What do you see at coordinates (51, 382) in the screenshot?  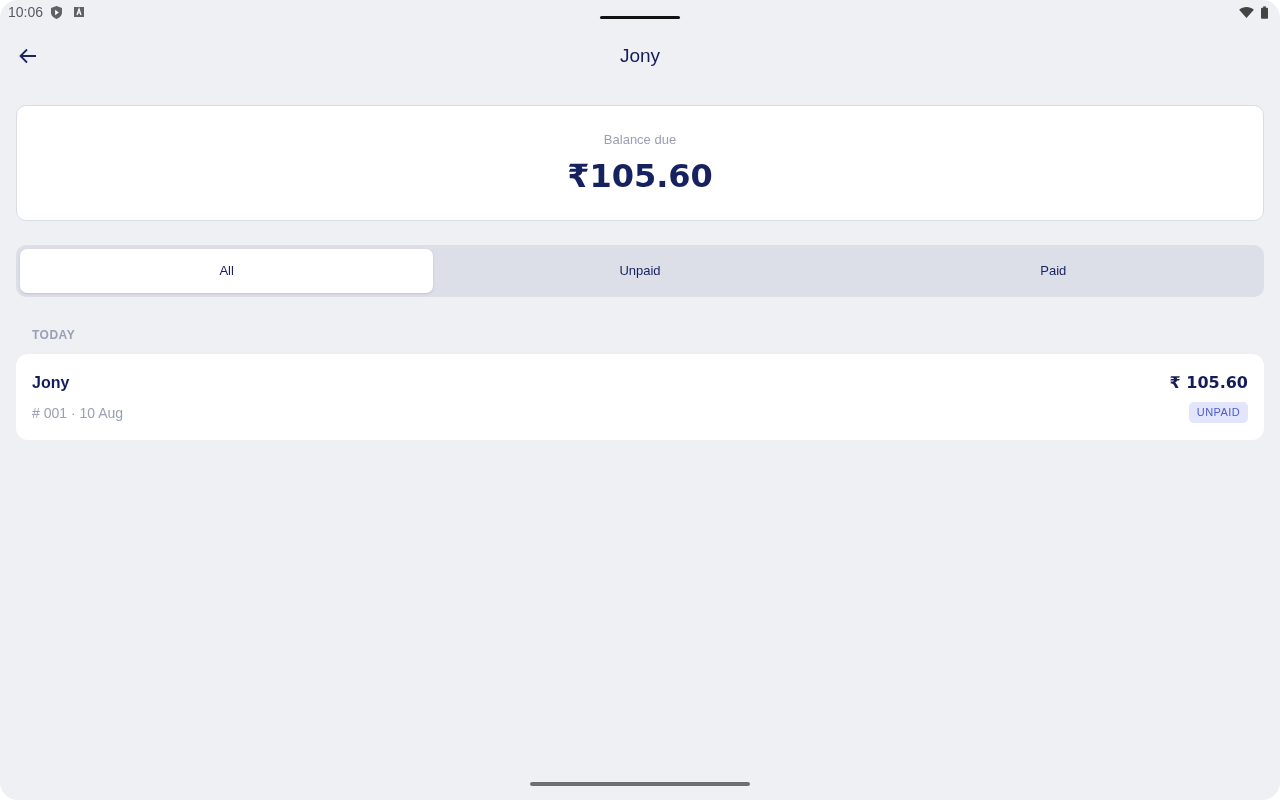 I see `customer-name: Jony` at bounding box center [51, 382].